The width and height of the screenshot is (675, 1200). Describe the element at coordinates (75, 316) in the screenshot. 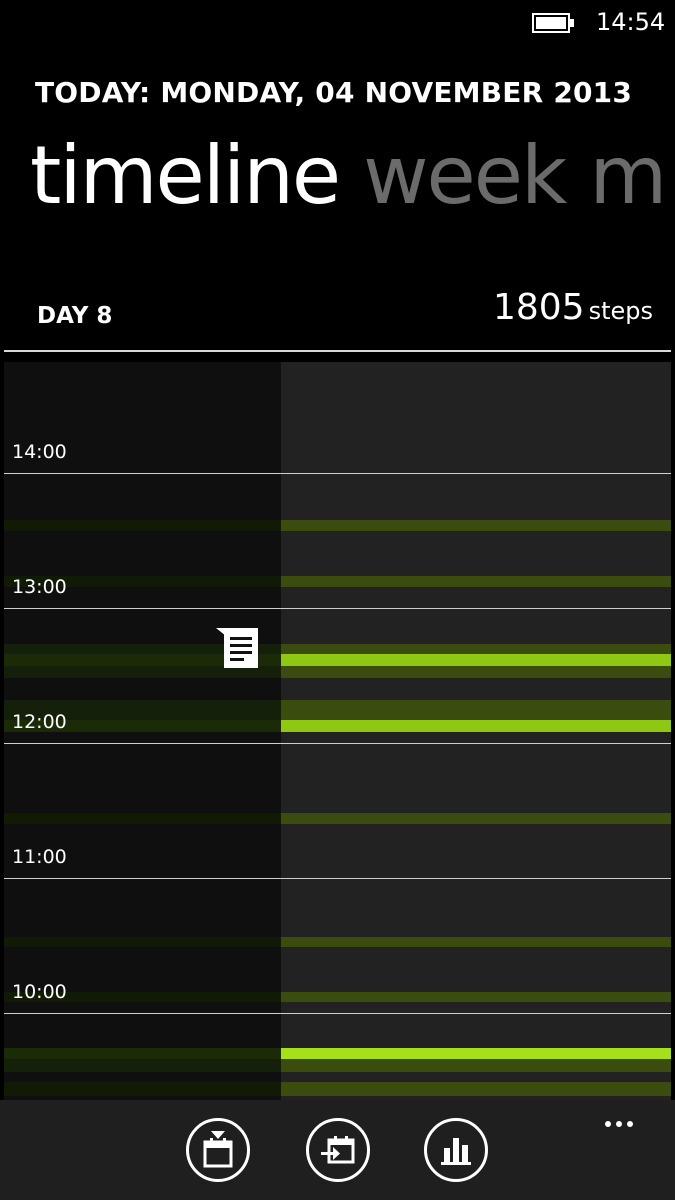

I see `day-label: DAY 8` at that location.